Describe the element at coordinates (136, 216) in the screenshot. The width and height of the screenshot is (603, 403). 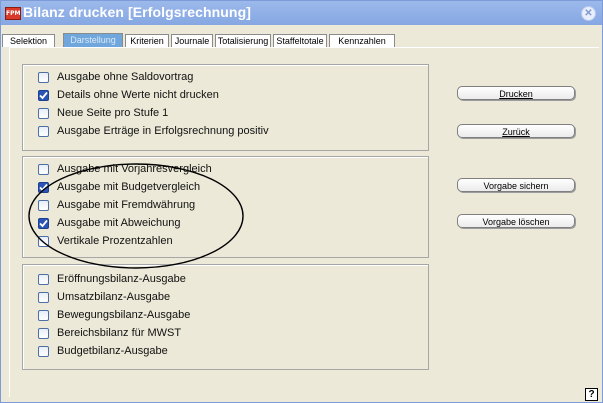
I see `annotation-ellipse` at that location.